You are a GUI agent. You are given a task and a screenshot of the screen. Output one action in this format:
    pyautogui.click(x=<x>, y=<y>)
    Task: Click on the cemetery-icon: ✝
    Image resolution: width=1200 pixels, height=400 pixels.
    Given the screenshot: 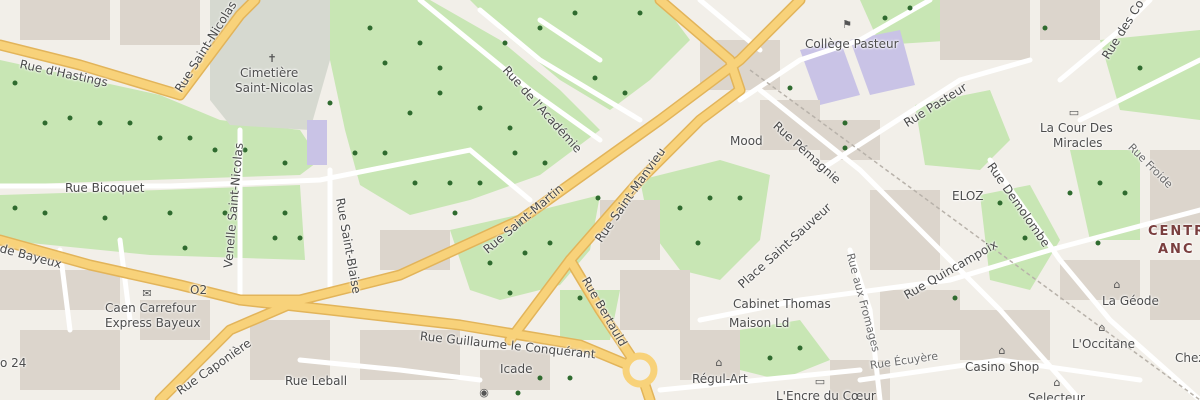 What is the action you would take?
    pyautogui.click(x=272, y=58)
    